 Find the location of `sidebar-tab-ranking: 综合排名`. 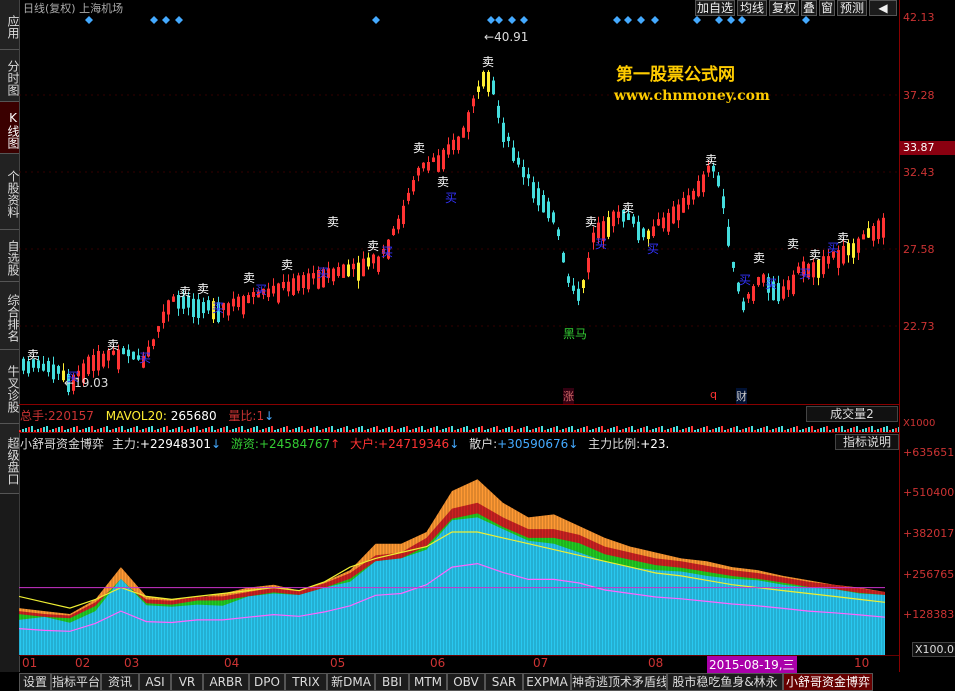

sidebar-tab-ranking: 综合排名 is located at coordinates (10, 316).